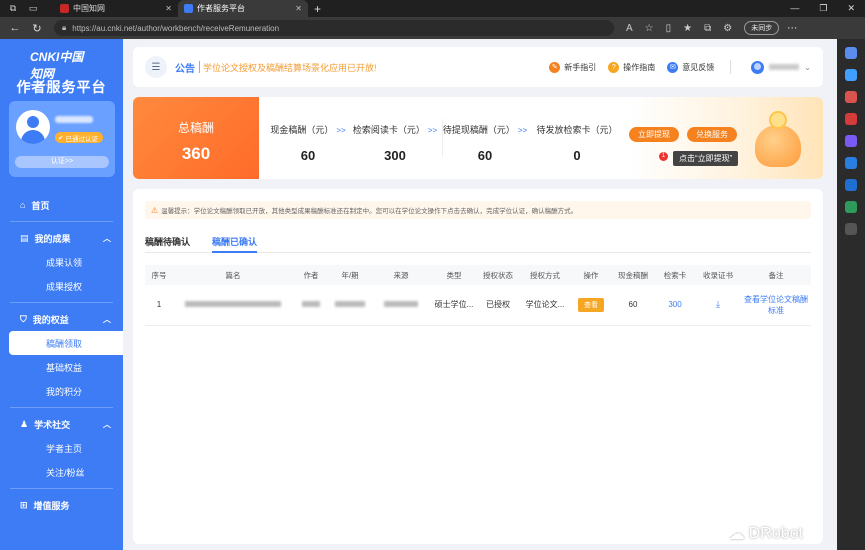 The height and width of the screenshot is (550, 865). I want to click on add-app-icon, so click(851, 229).